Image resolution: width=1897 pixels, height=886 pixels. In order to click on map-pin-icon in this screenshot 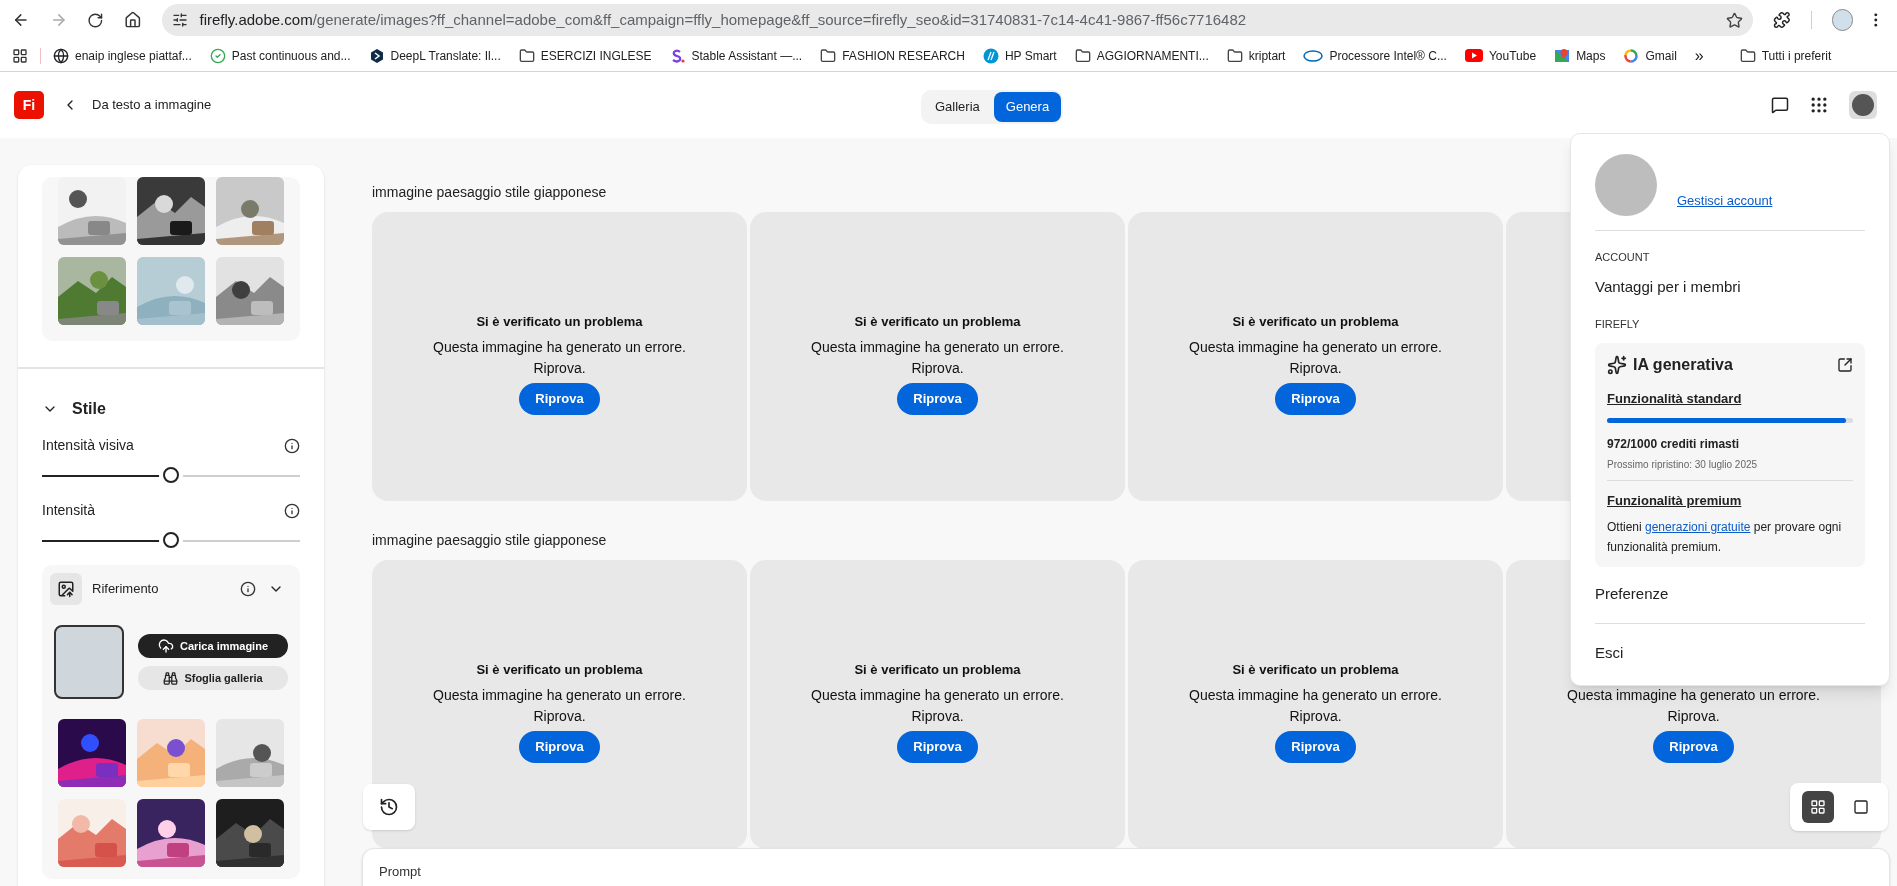, I will do `click(1562, 55)`.